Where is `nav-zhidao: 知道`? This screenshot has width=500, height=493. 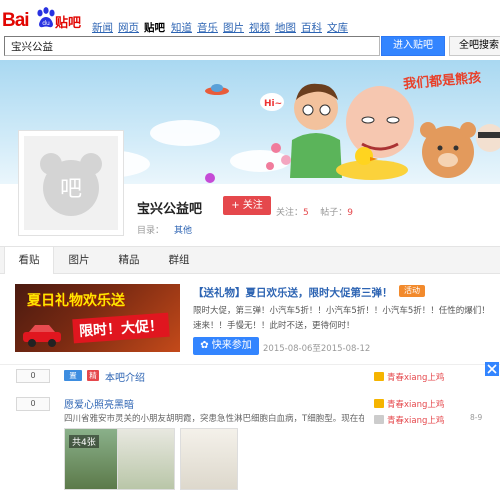 nav-zhidao: 知道 is located at coordinates (181, 27).